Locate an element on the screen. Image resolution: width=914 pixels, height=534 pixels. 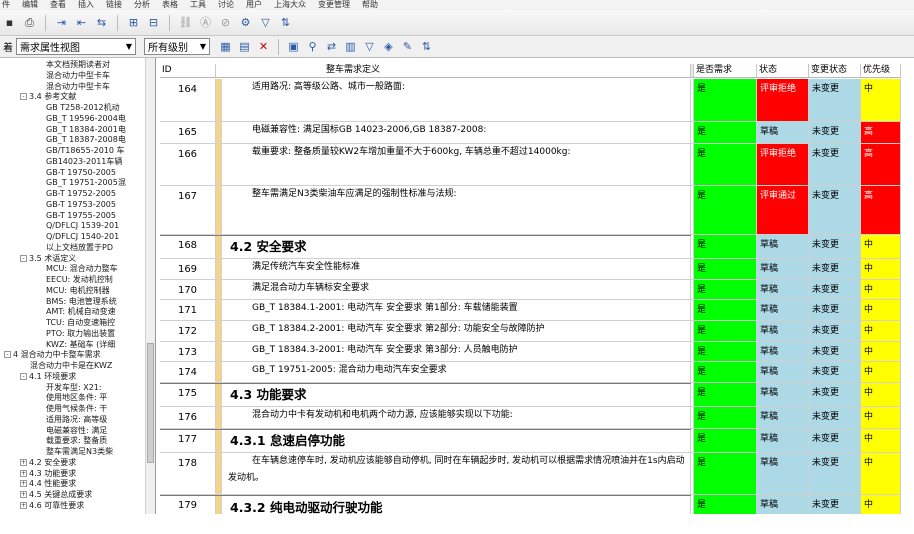
table-row: 175 4.3 功能要求是草稿 未变更中 is located at coordinates (537, 395).